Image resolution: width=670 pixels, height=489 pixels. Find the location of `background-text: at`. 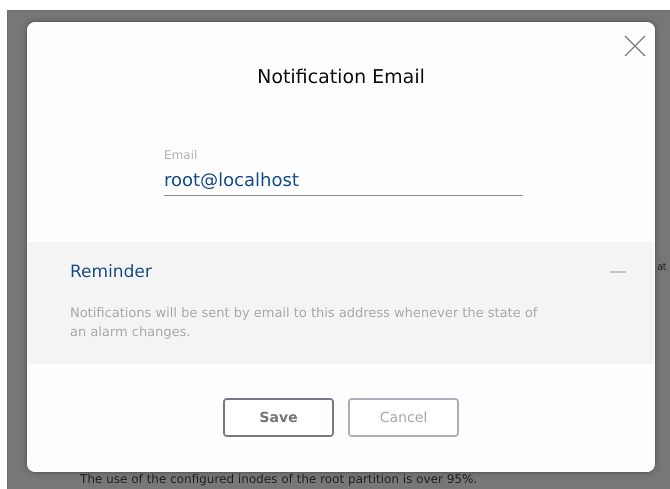

background-text: at is located at coordinates (661, 267).